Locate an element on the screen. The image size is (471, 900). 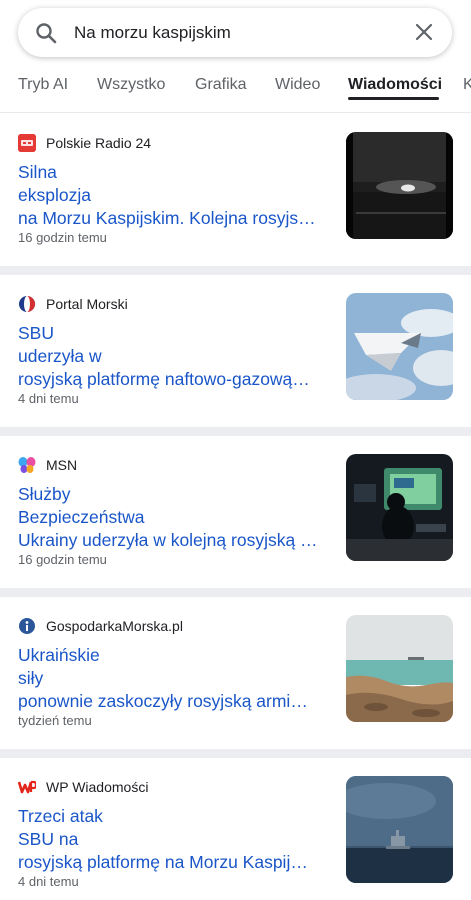
tab-videos: Wideo is located at coordinates (297, 85).